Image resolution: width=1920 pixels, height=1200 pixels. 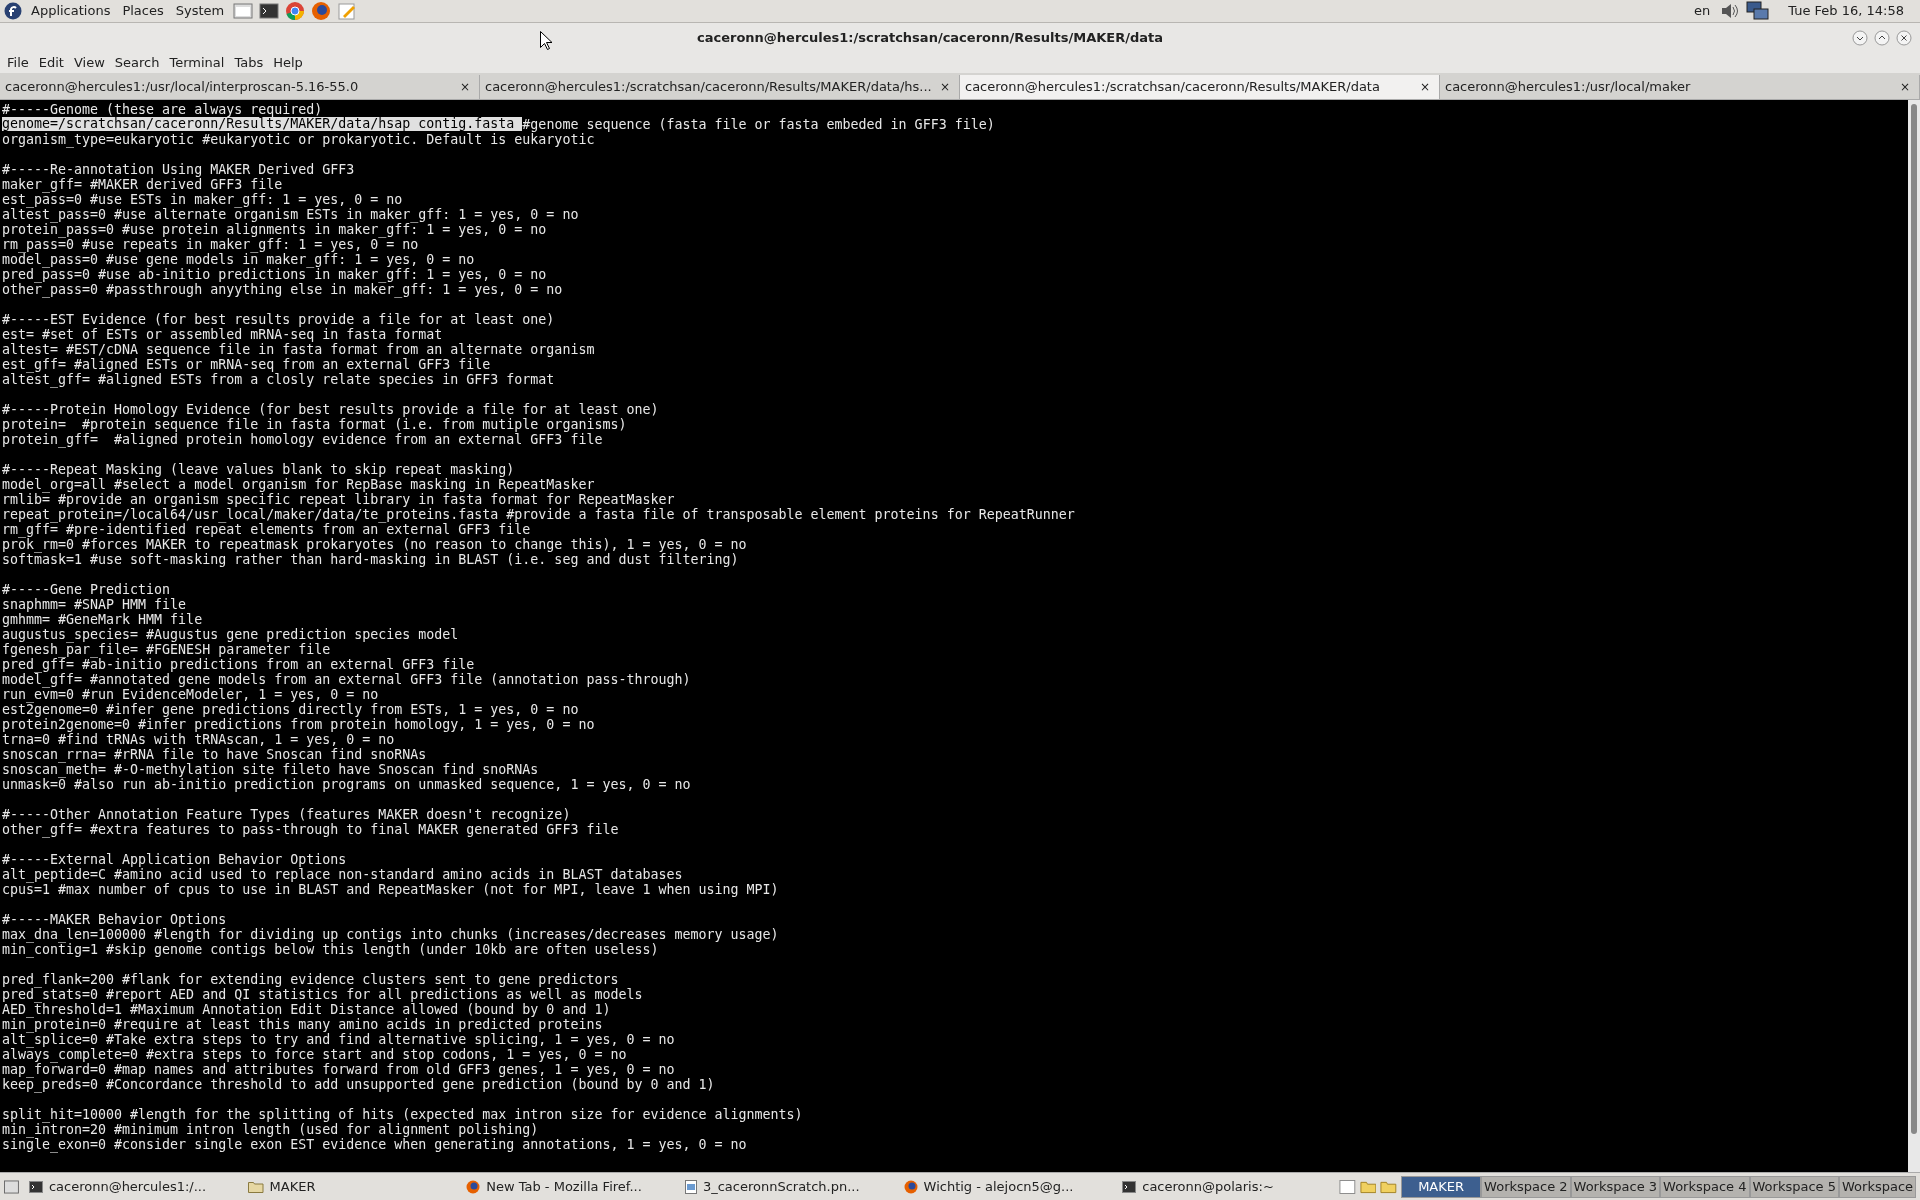 I want to click on maximize-icon, so click(x=1882, y=37).